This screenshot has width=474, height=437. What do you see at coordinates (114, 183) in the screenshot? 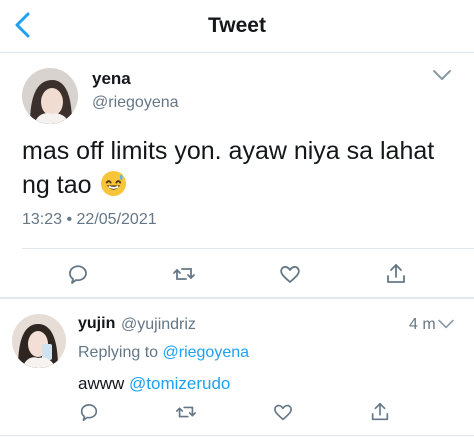
I see `grinning-sweat-emoji-icon` at bounding box center [114, 183].